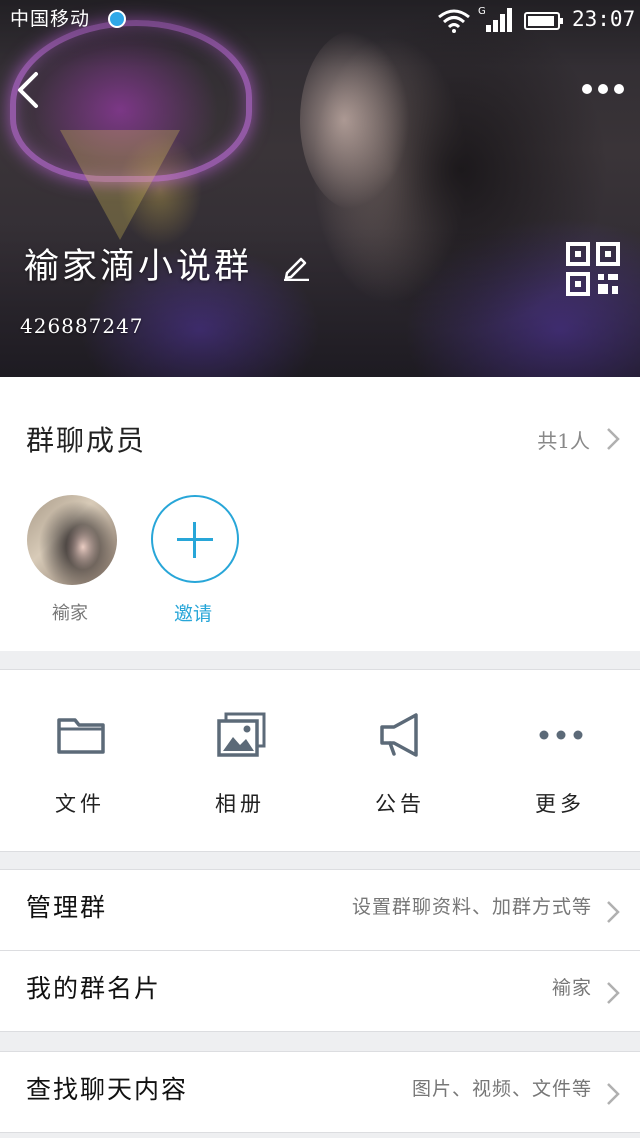 This screenshot has height=1138, width=640. What do you see at coordinates (296, 266) in the screenshot?
I see `edit-pencil-icon` at bounding box center [296, 266].